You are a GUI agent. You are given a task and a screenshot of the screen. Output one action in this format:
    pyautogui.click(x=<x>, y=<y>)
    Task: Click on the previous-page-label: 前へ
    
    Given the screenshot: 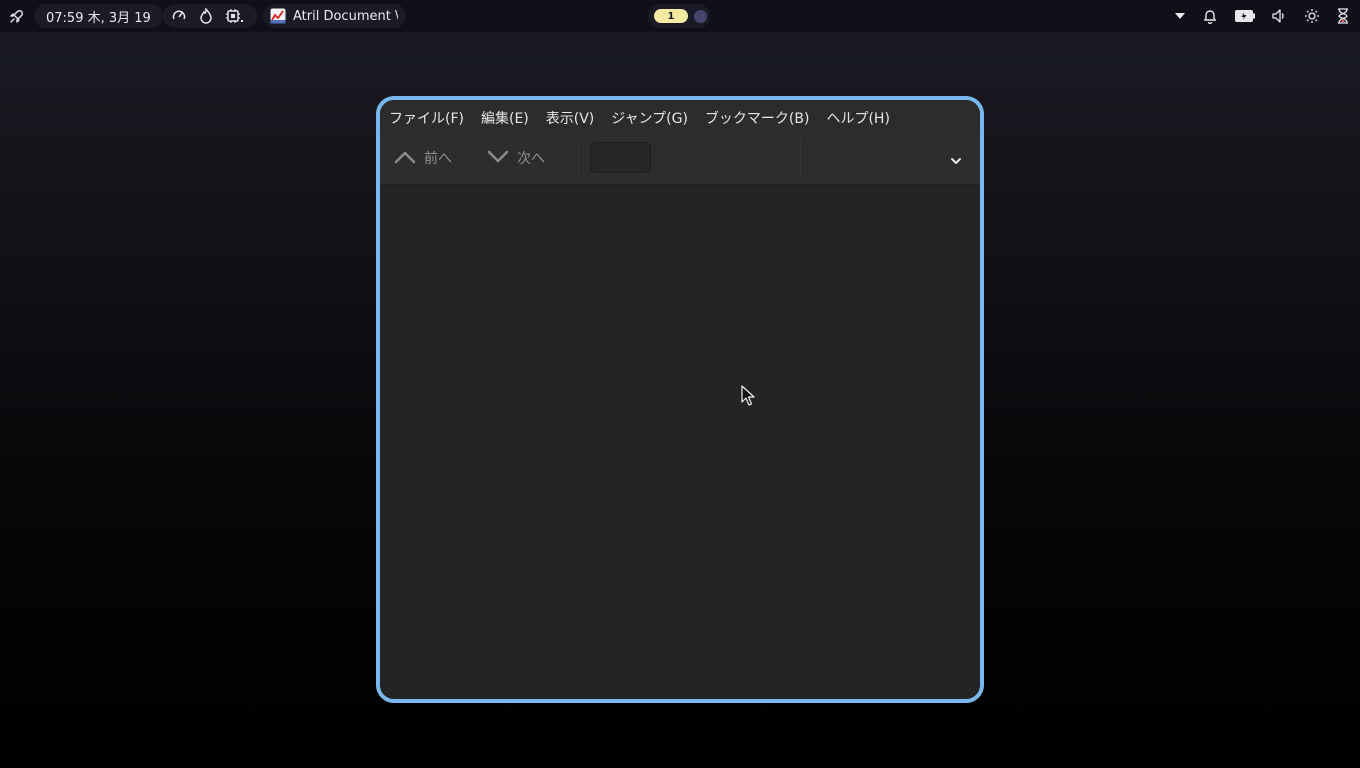 What is the action you would take?
    pyautogui.click(x=438, y=159)
    